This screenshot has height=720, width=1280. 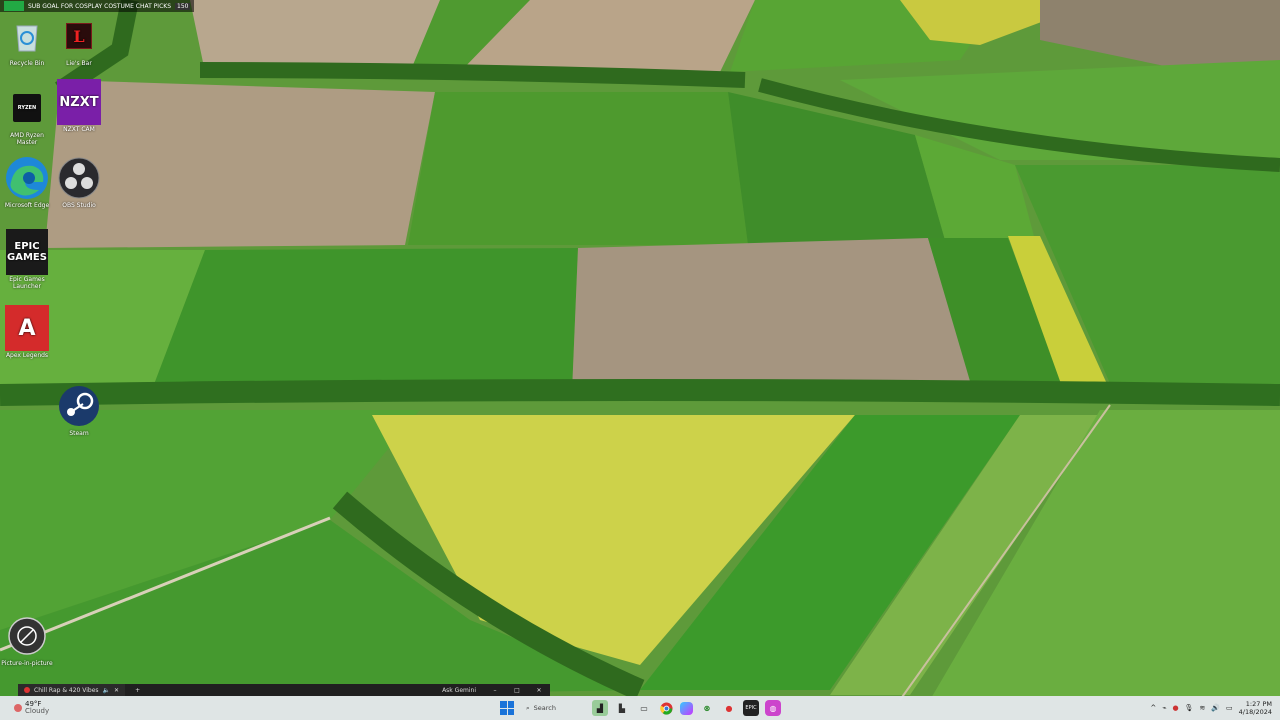 I want to click on desktop-icon-recycle-bin: Recycle Bin, so click(x=27, y=40).